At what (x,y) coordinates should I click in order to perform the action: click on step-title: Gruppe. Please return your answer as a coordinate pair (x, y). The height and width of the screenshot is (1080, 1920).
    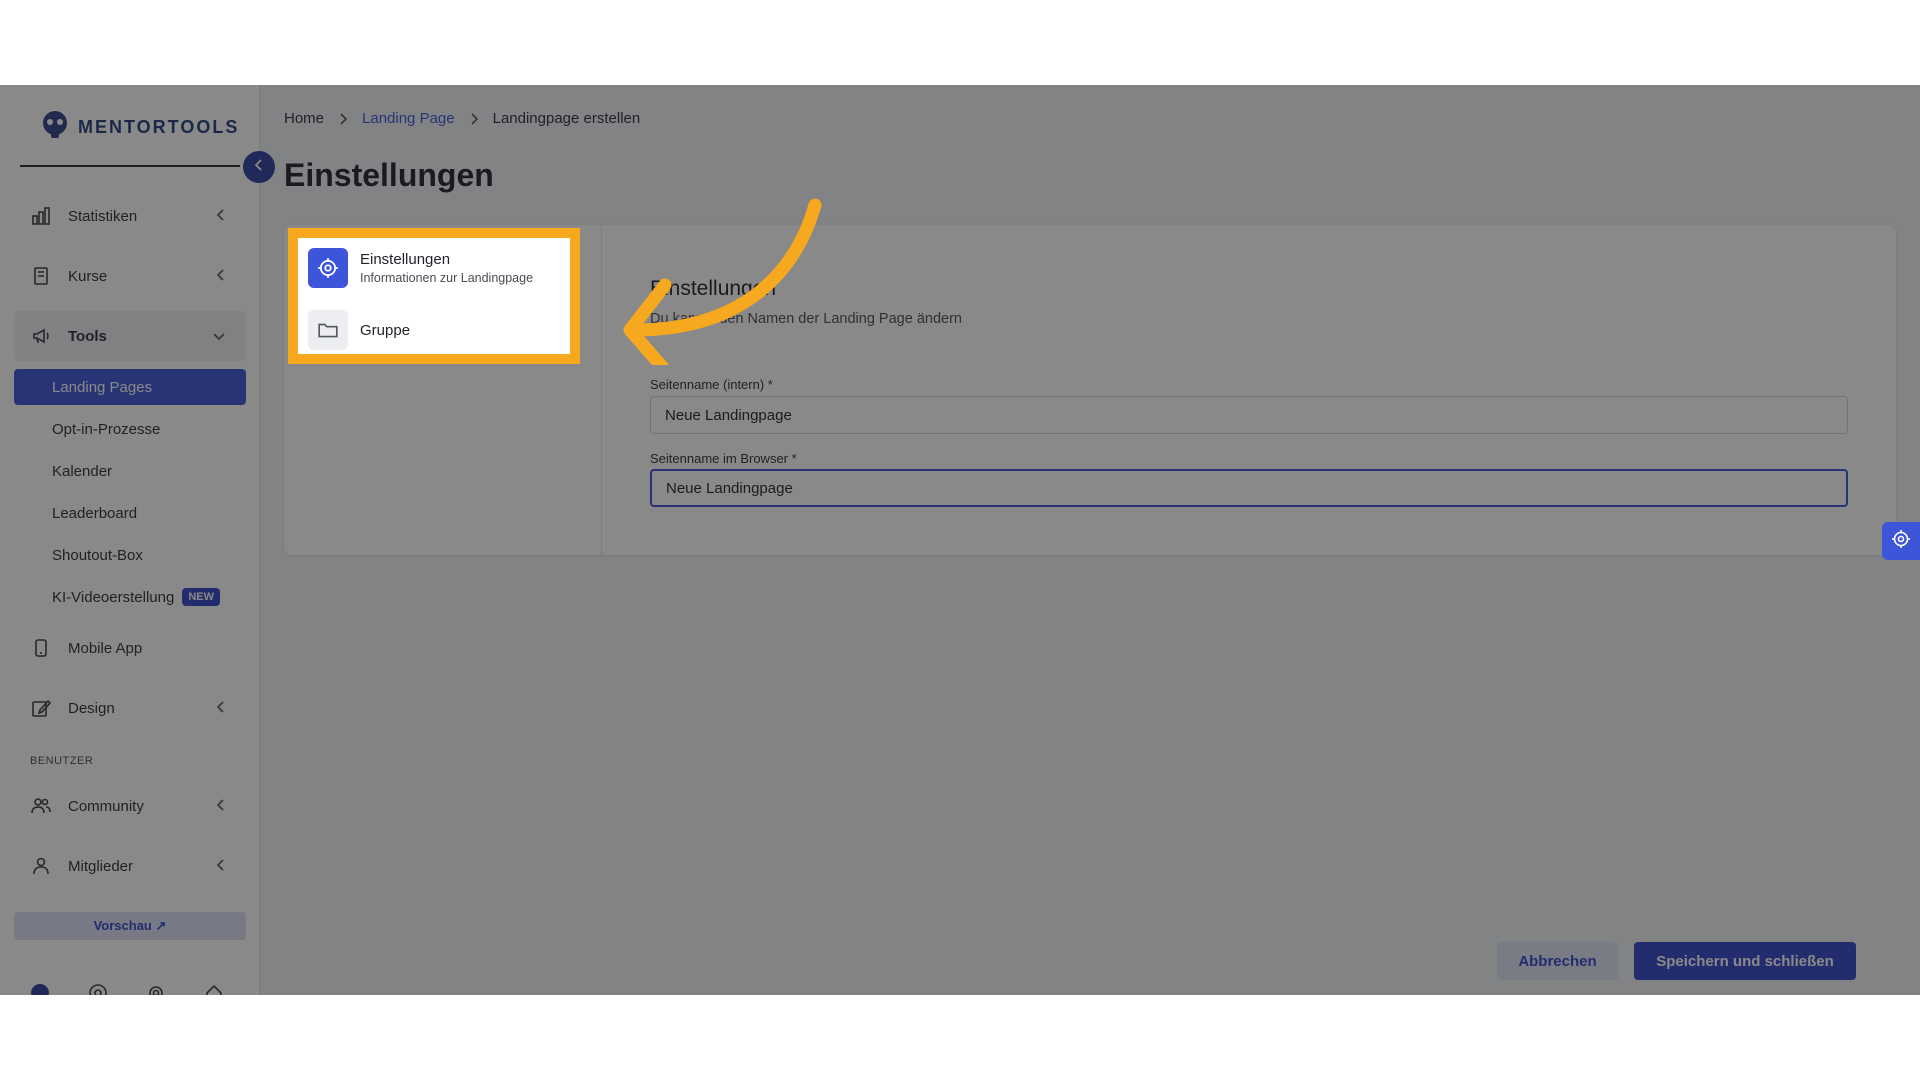
    Looking at the image, I should click on (385, 330).